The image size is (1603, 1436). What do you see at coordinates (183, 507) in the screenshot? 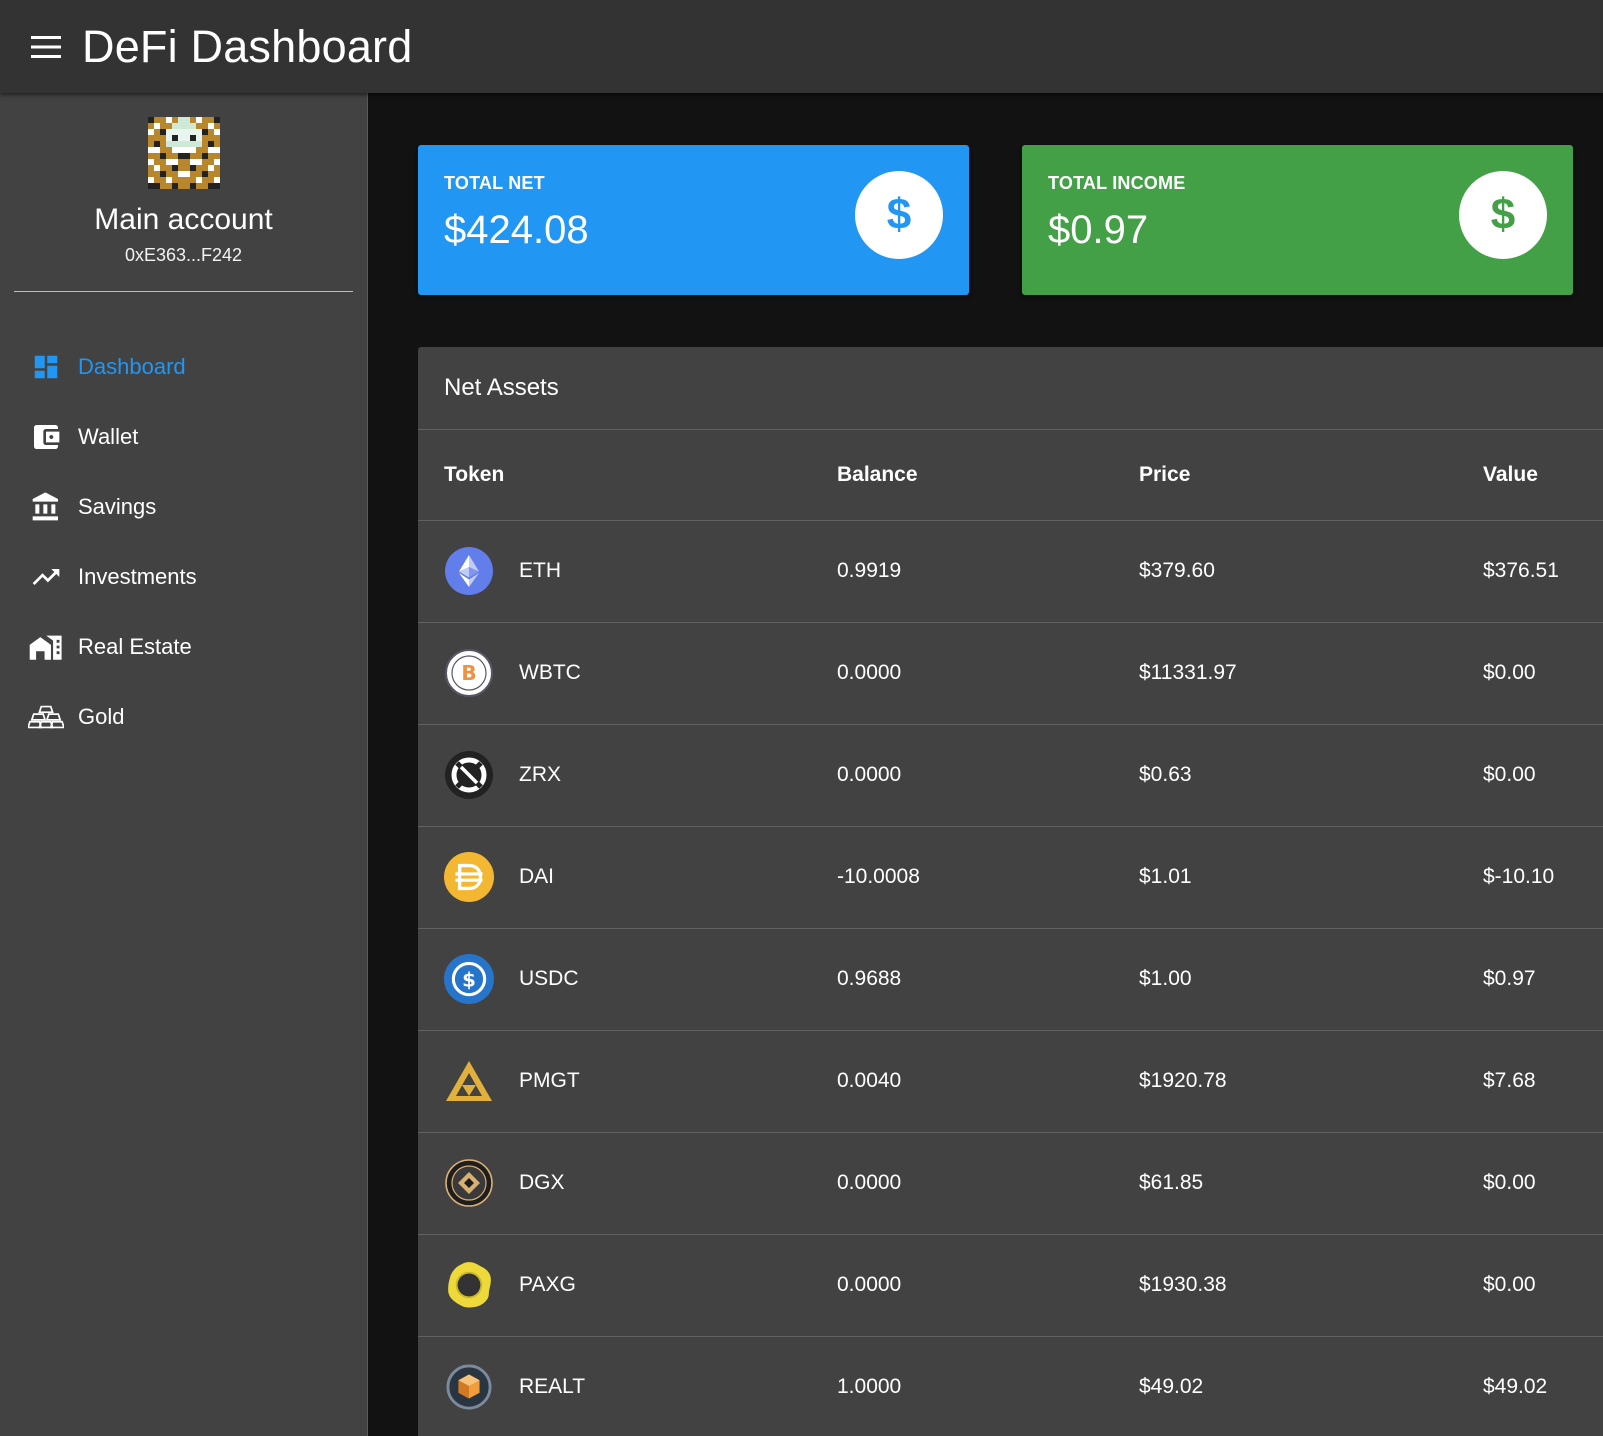
I see `sidebar-item-savings: Savings` at bounding box center [183, 507].